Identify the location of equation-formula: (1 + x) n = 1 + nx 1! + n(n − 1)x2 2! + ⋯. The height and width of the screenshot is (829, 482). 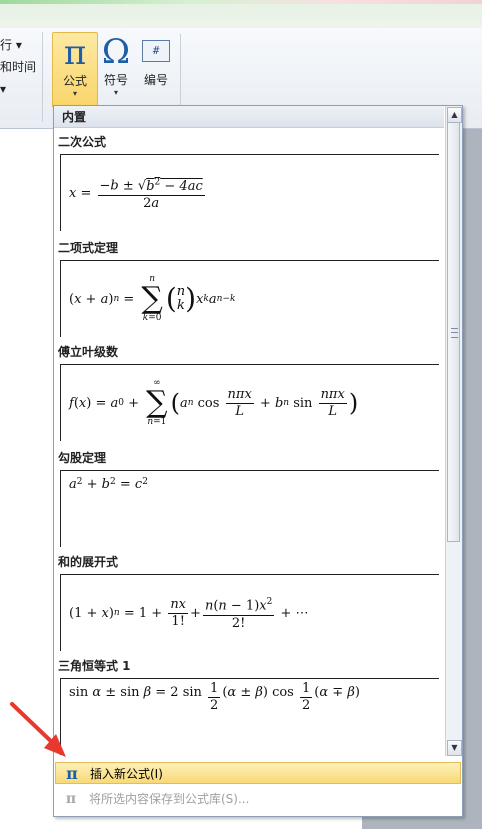
(189, 613).